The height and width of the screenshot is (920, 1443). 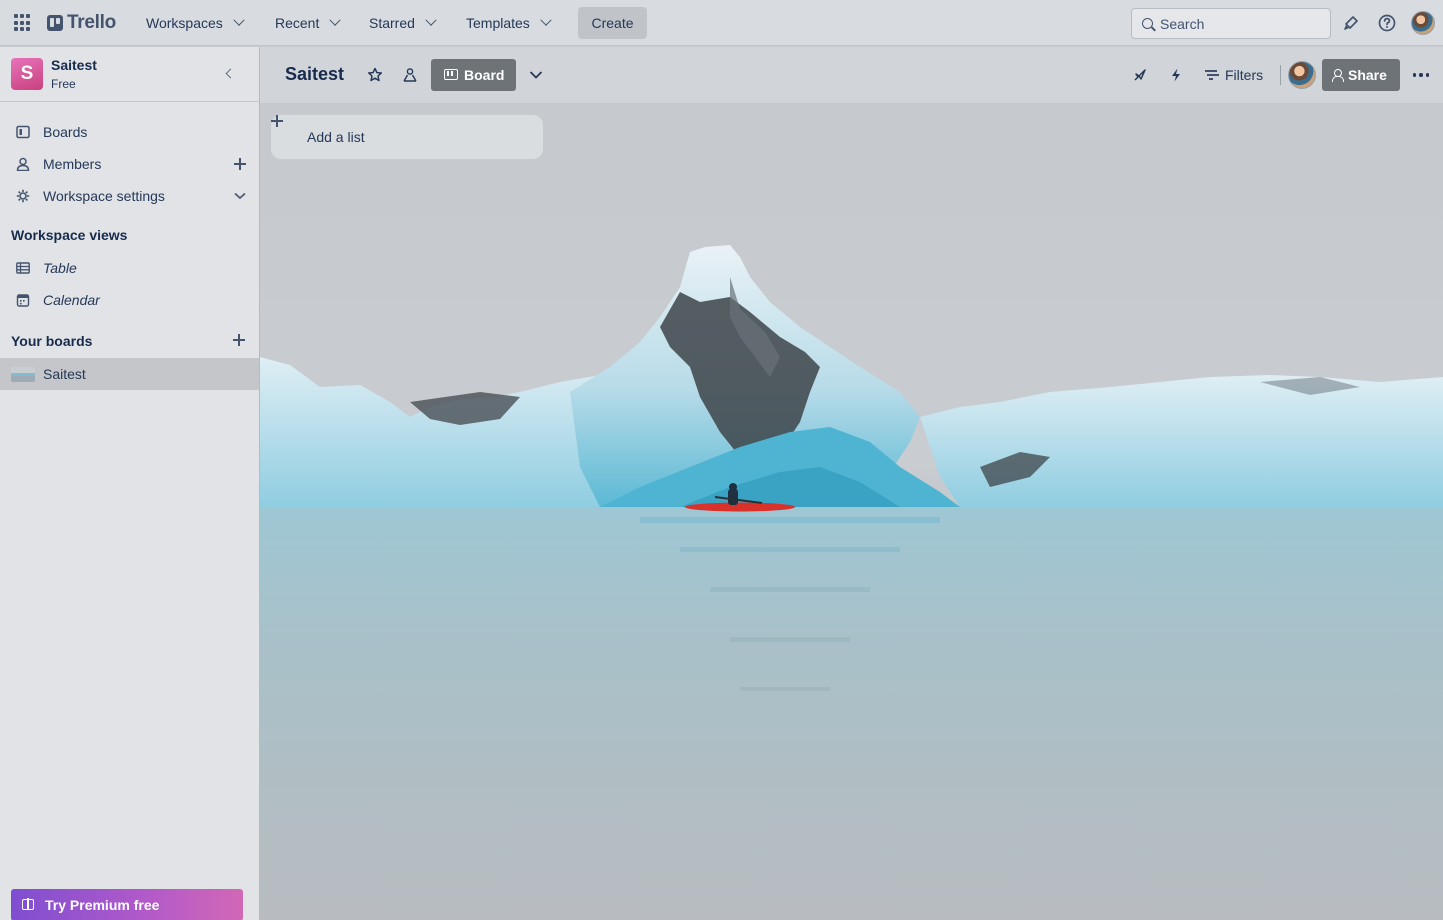 What do you see at coordinates (239, 340) in the screenshot?
I see `add-board-icon` at bounding box center [239, 340].